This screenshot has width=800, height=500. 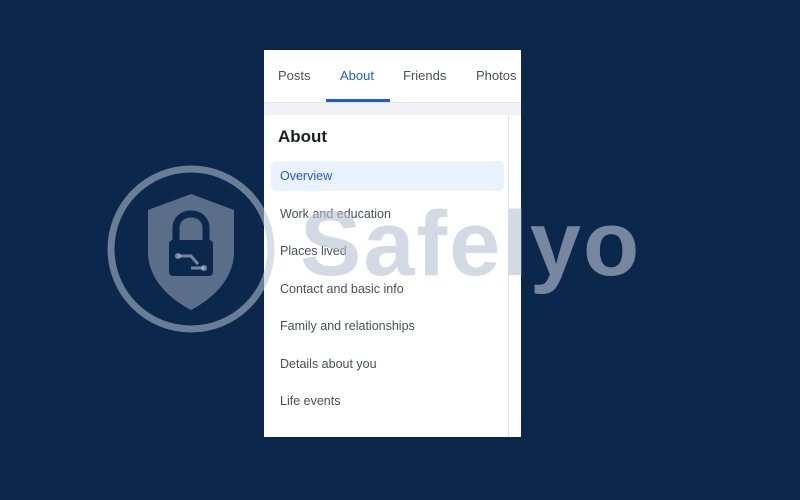 I want to click on section-gap, so click(x=392, y=109).